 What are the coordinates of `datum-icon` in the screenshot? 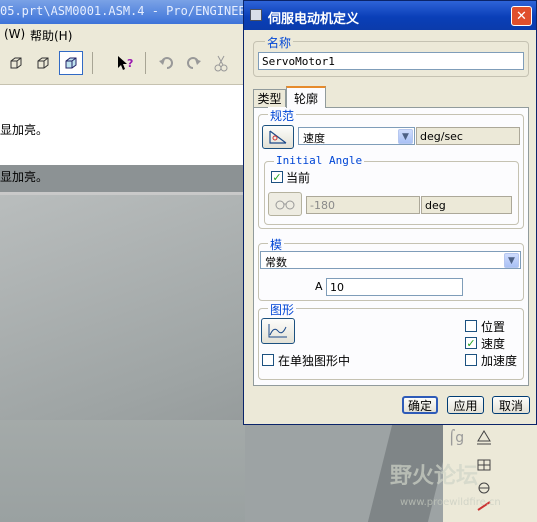 It's located at (484, 438).